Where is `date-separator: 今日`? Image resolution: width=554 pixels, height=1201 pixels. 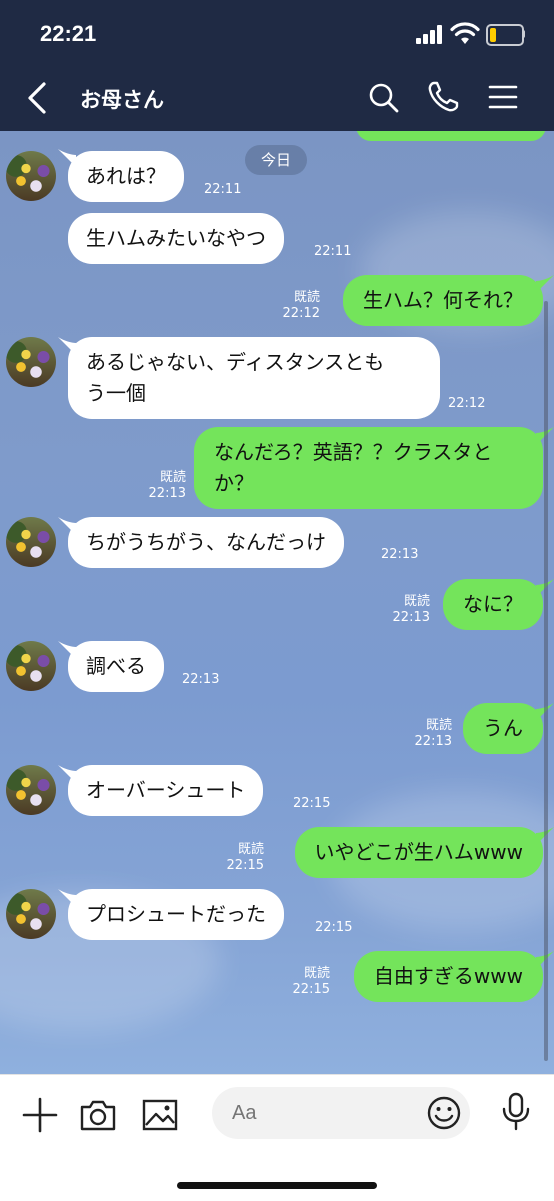
date-separator: 今日 is located at coordinates (276, 160).